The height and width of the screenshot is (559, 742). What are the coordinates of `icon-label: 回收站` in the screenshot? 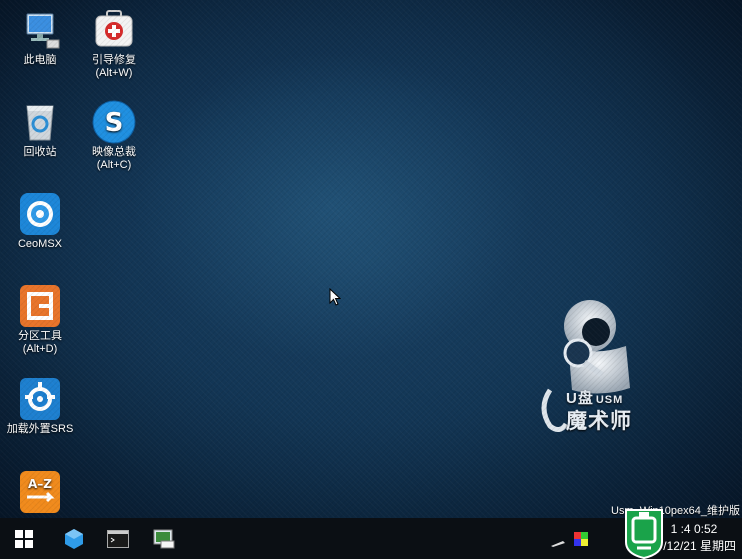 It's located at (40, 152).